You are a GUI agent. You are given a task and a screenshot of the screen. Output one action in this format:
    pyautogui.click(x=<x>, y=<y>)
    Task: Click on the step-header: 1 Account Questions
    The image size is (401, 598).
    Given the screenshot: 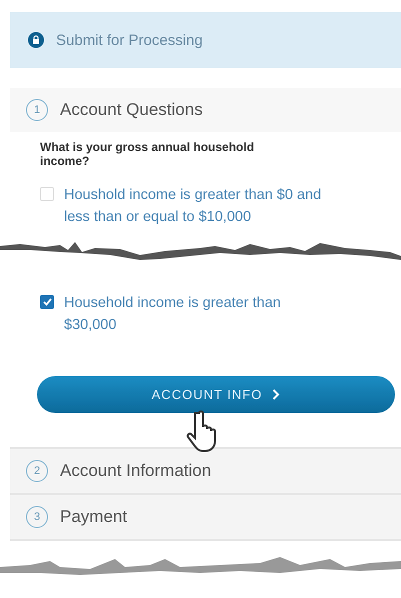 What is the action you would take?
    pyautogui.click(x=205, y=110)
    